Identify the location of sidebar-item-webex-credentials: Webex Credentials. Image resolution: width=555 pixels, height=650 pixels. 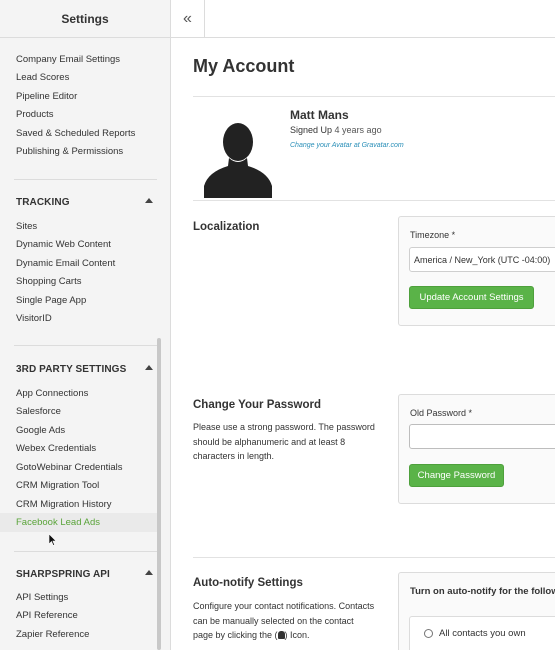
(56, 448).